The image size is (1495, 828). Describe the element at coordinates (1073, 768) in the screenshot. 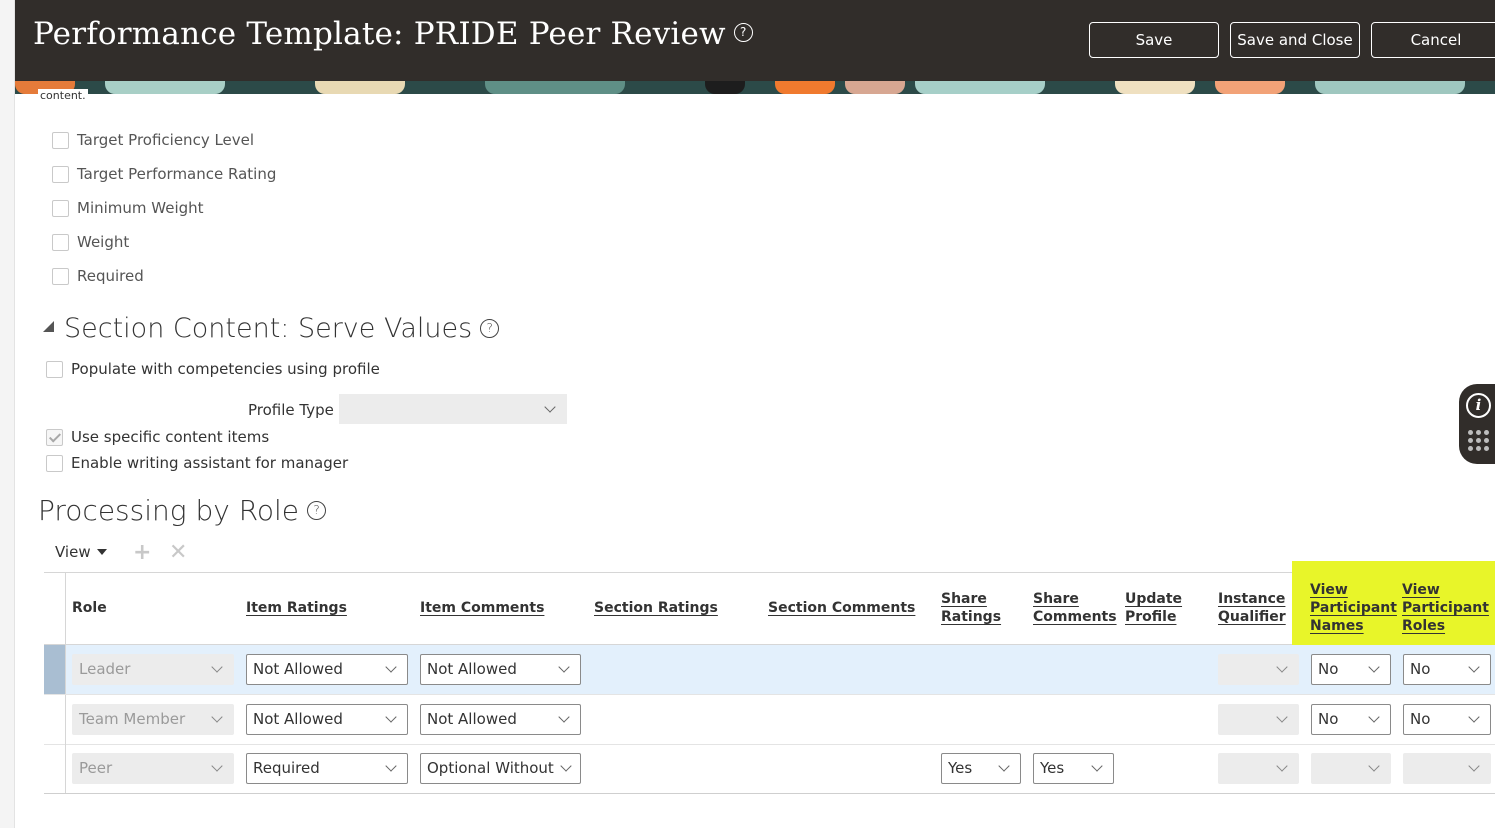

I see `share-comments-select: Yes` at that location.